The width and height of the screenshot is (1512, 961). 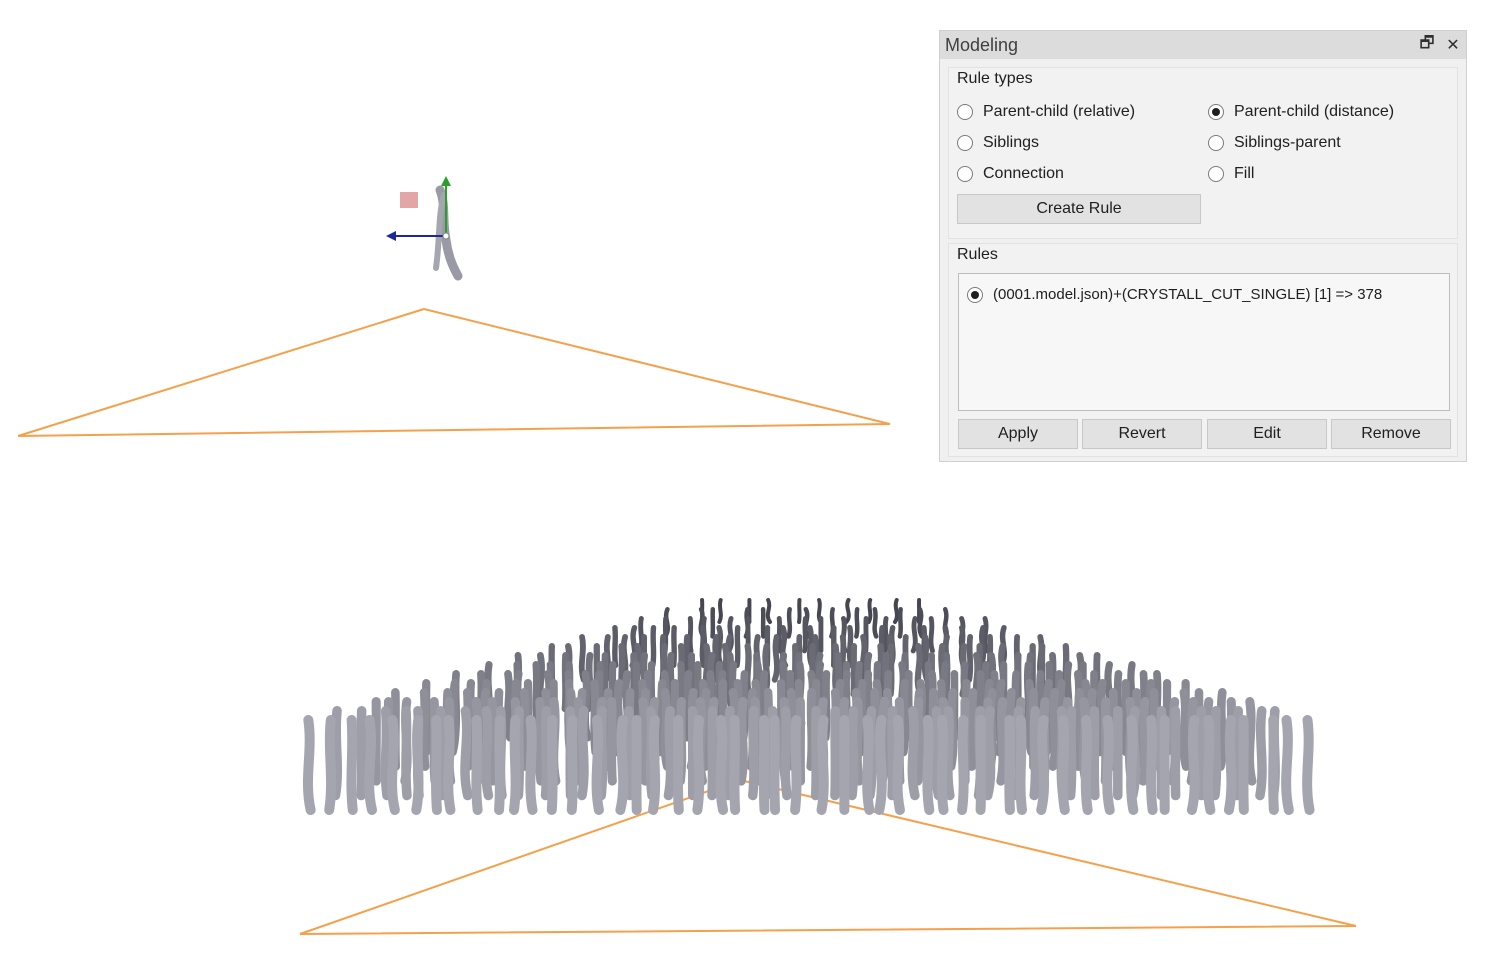 What do you see at coordinates (1023, 173) in the screenshot?
I see `radio-label: Connection` at bounding box center [1023, 173].